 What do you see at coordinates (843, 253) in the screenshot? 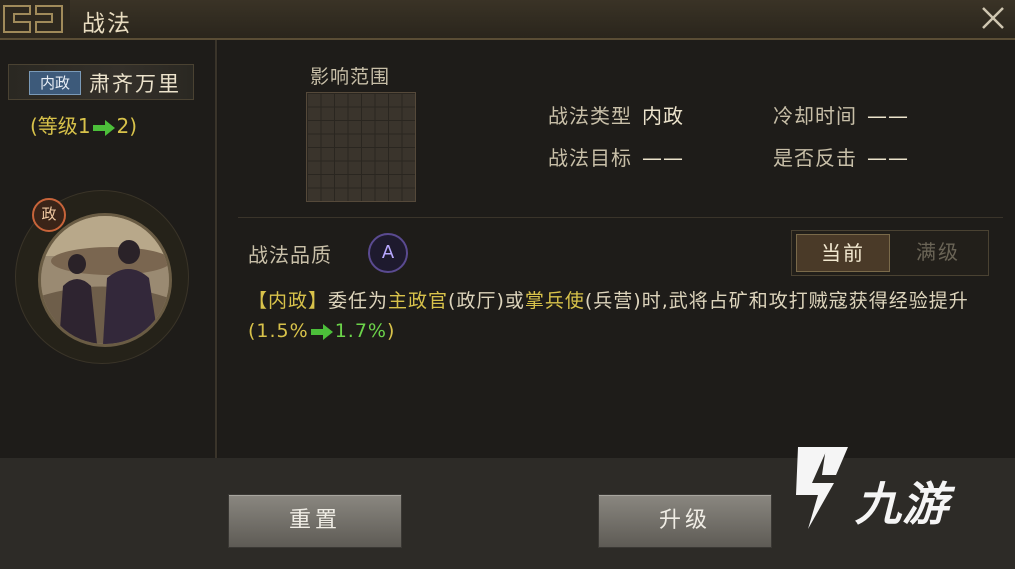
I see `tab-current: 当前` at bounding box center [843, 253].